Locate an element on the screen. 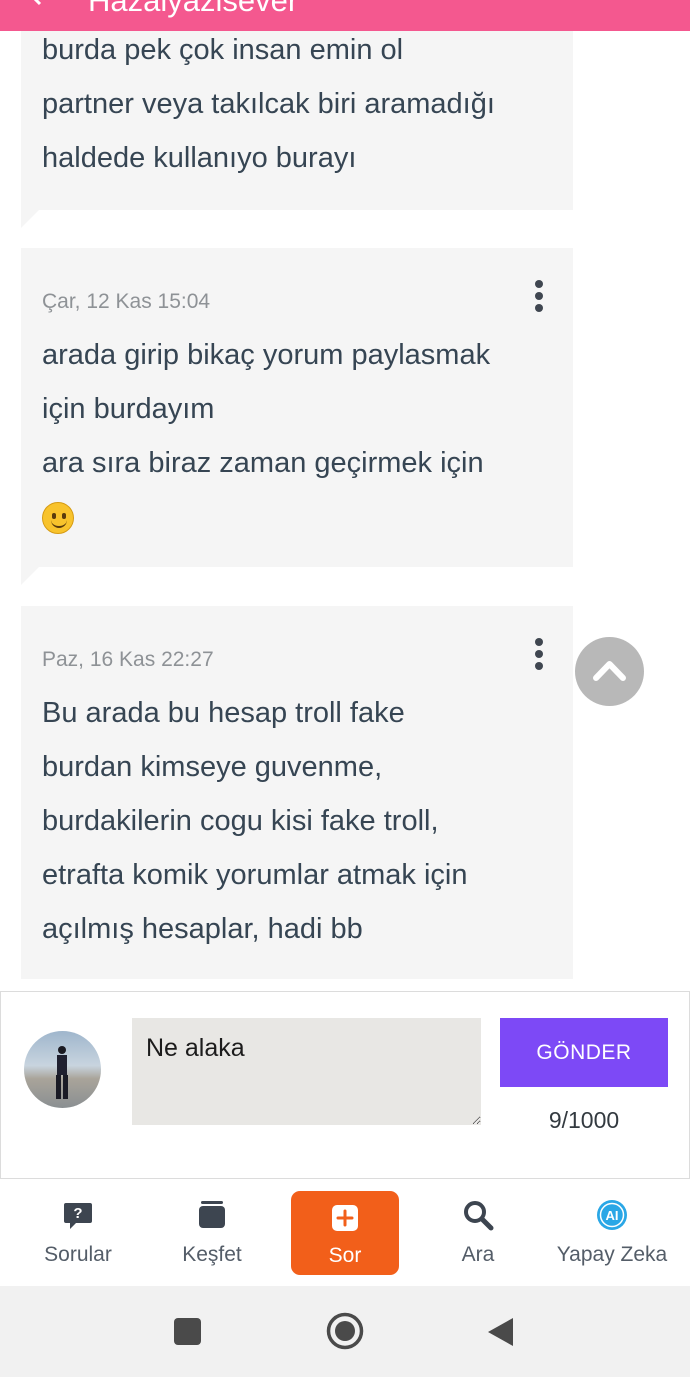  page-title: Hazalyazisever is located at coordinates (193, 9).